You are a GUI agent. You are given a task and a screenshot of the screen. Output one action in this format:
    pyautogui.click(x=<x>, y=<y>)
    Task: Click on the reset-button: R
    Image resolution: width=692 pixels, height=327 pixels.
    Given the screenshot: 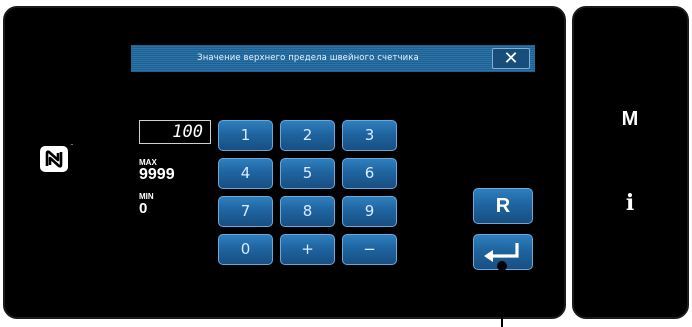 What is the action you would take?
    pyautogui.click(x=503, y=206)
    